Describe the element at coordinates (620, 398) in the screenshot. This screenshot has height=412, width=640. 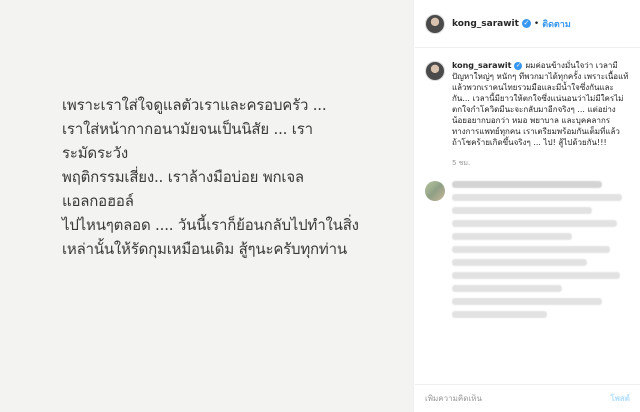
I see `post-comment-button: โพสต์` at that location.